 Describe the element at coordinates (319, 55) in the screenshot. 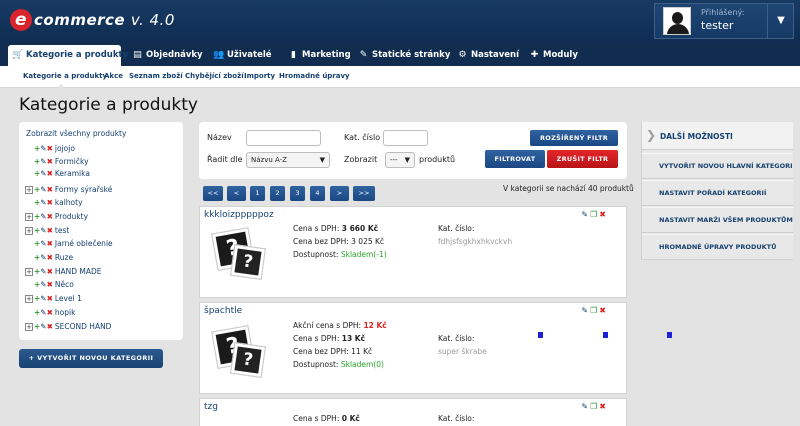

I see `tab-marketing: ▮ Marketing` at that location.